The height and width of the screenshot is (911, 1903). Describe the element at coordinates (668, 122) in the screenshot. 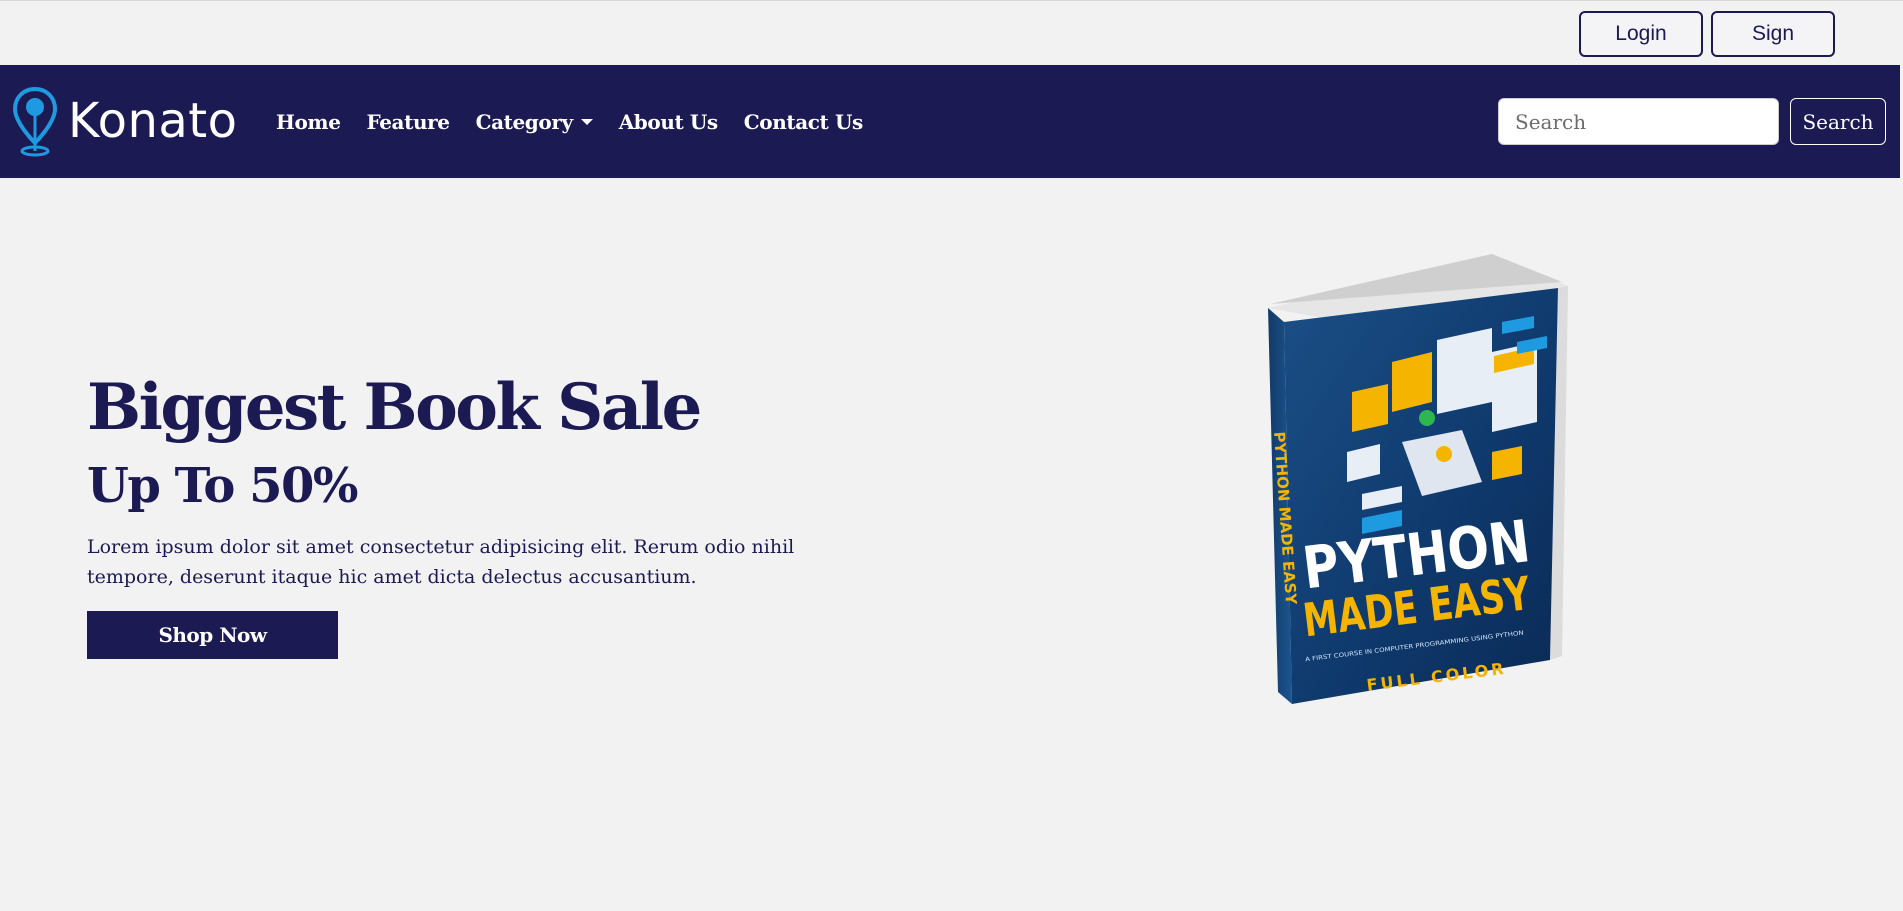

I see `nav-link-about: About Us` at that location.